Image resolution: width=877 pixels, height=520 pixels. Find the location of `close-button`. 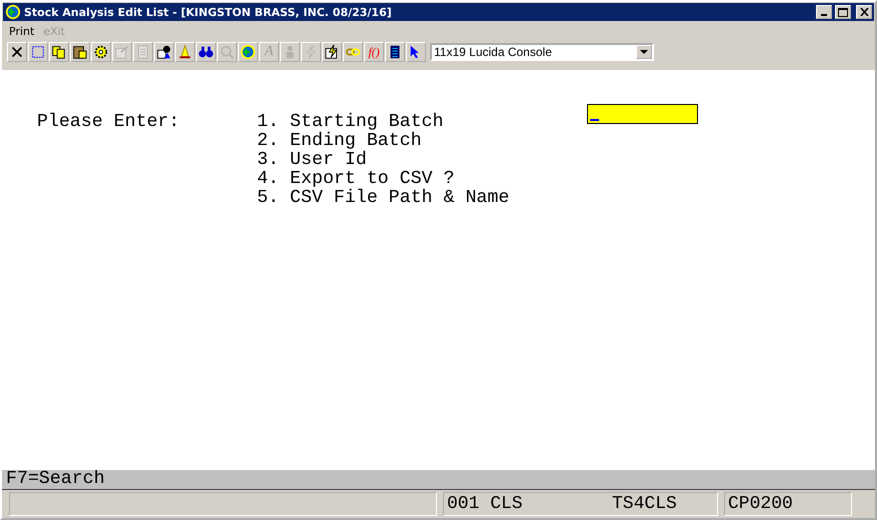

close-button is located at coordinates (864, 12).